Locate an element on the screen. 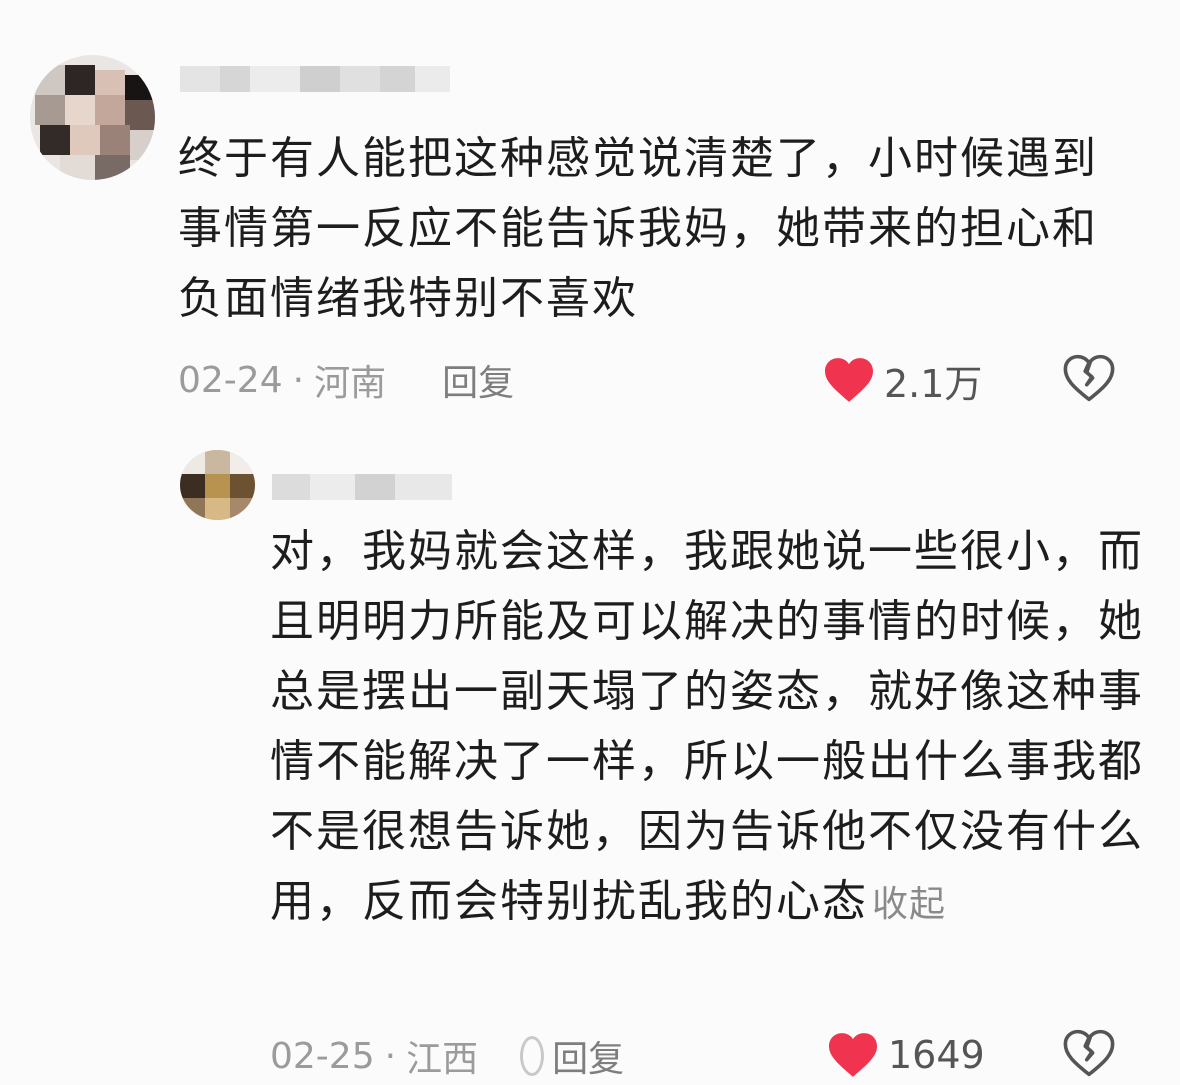  like-button: 1649 is located at coordinates (905, 1055).